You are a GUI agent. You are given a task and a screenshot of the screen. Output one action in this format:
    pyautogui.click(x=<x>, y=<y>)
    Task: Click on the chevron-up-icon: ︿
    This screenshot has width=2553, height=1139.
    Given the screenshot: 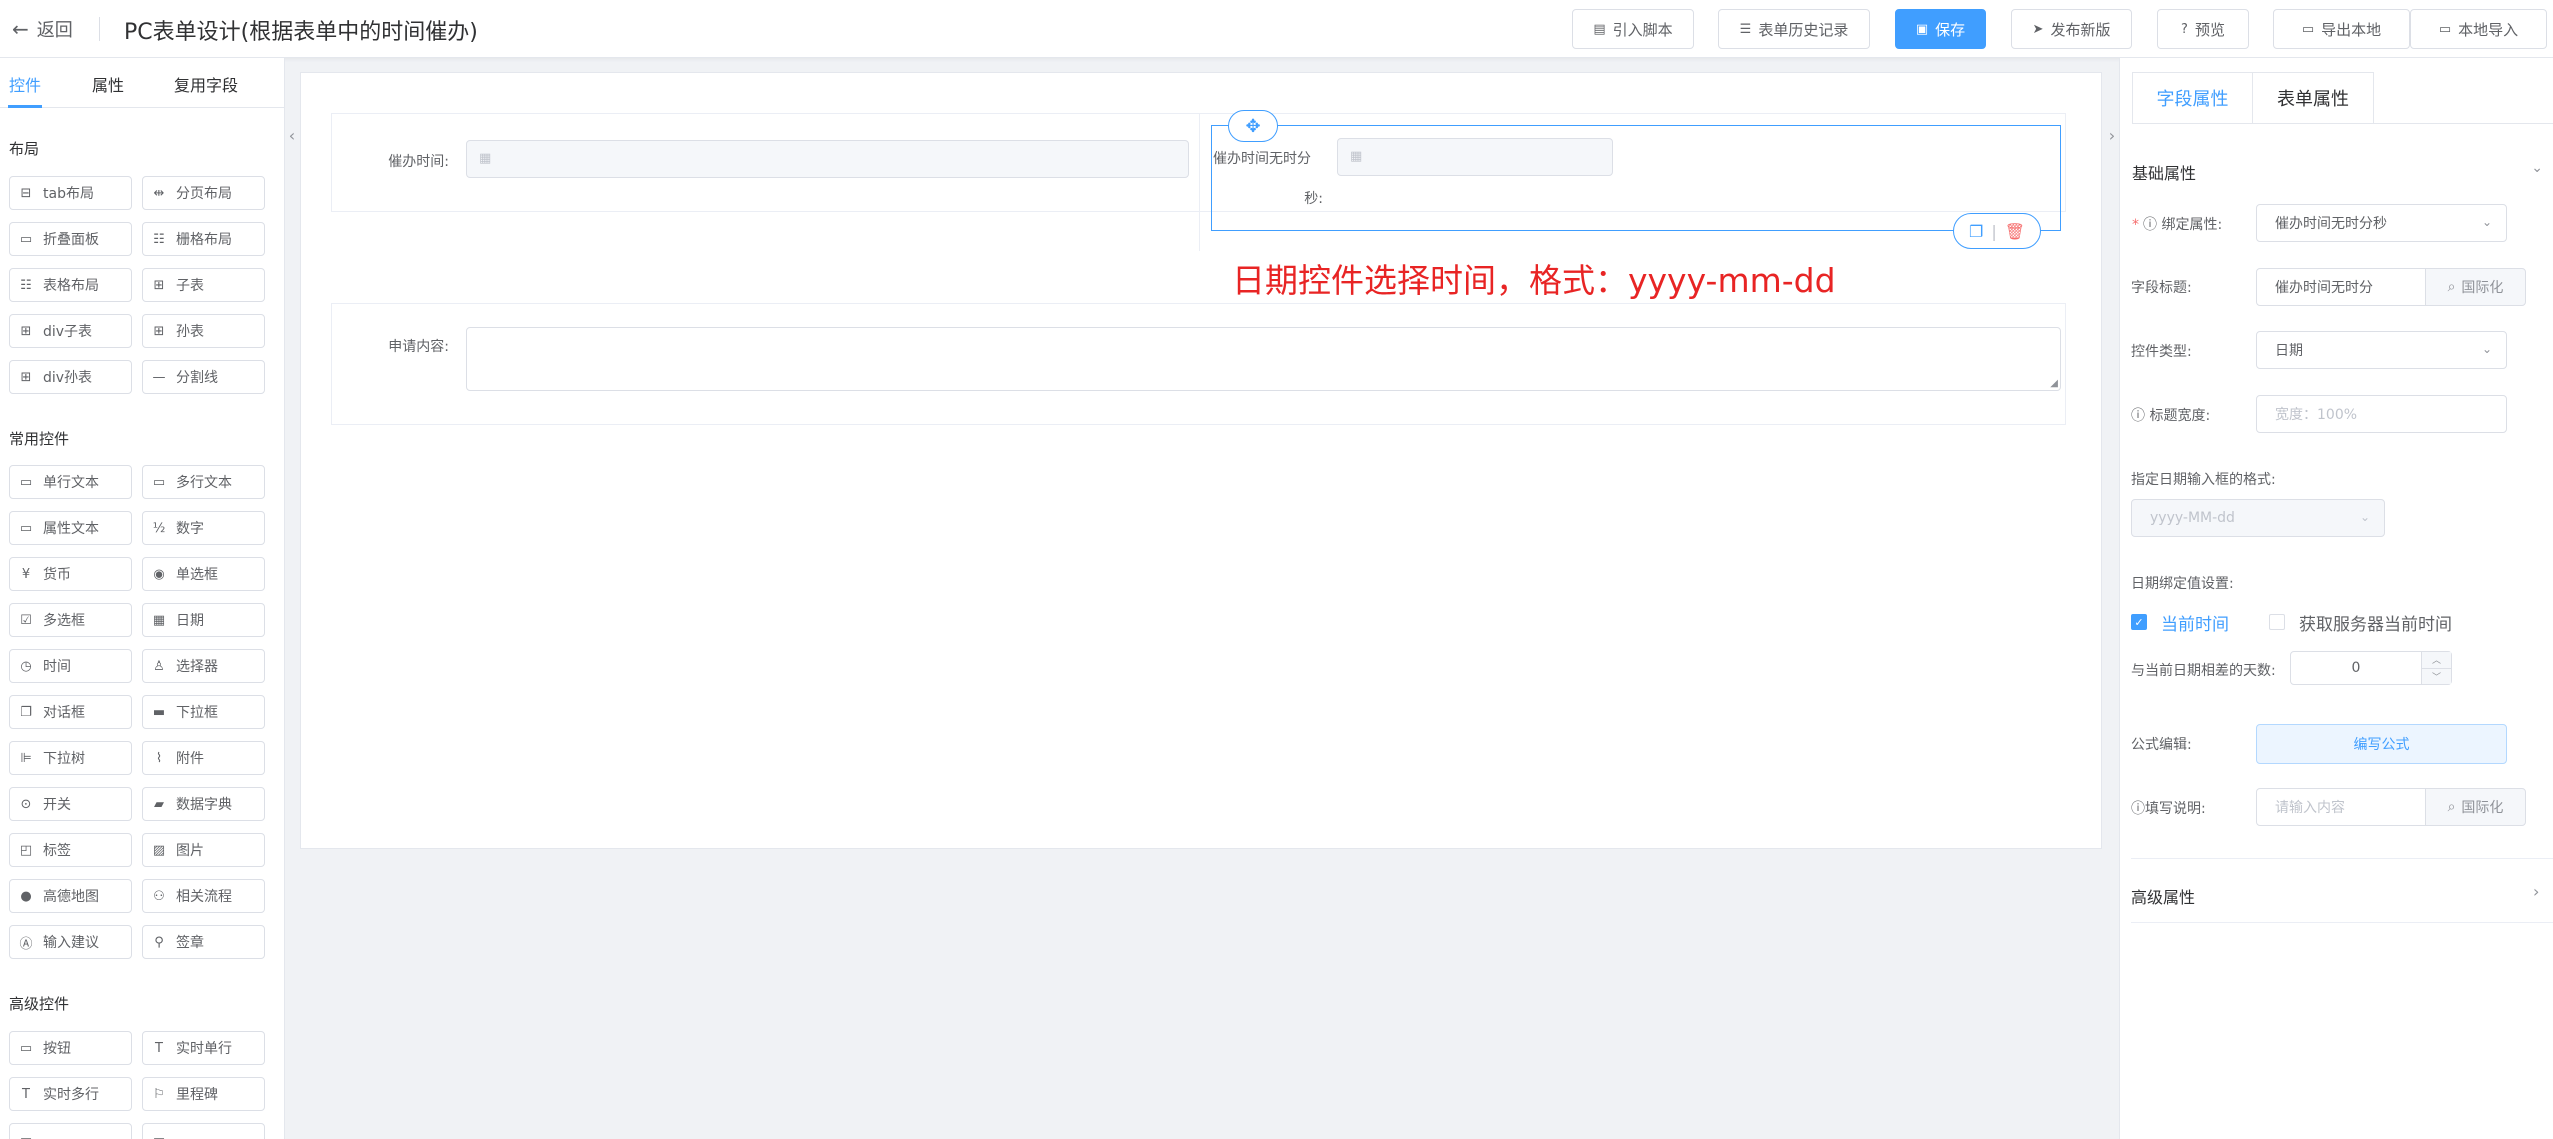 What is the action you would take?
    pyautogui.click(x=2436, y=660)
    